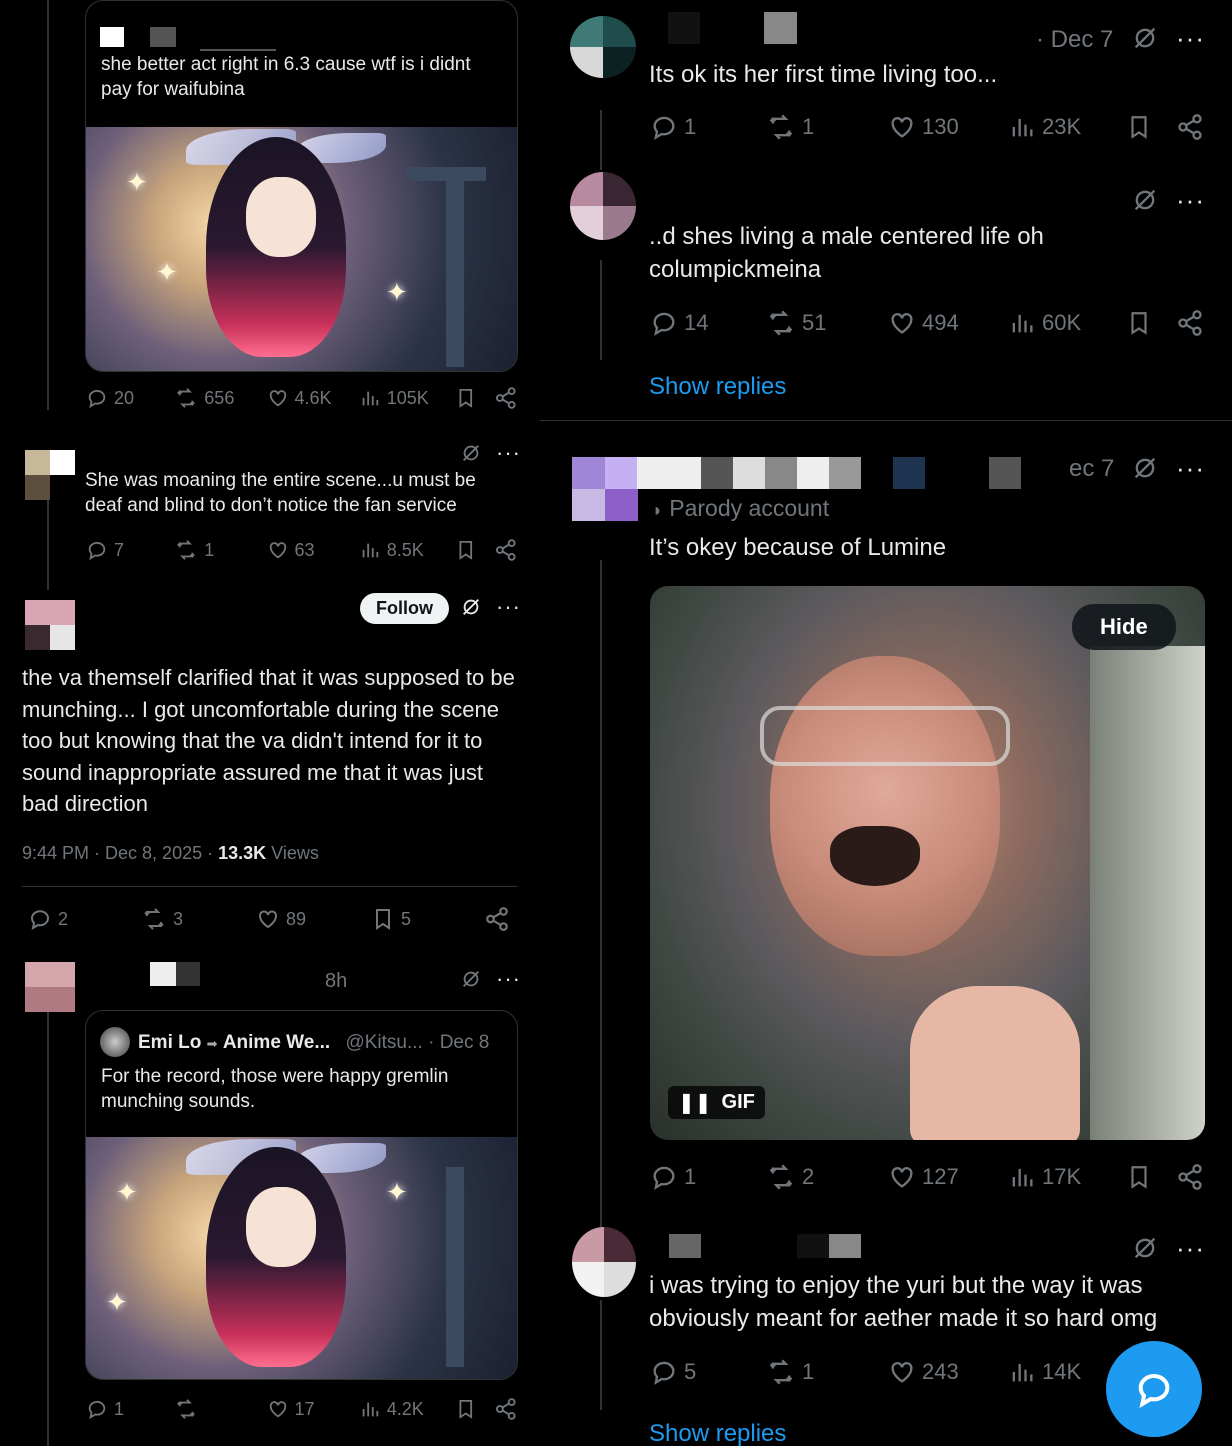 This screenshot has height=1446, width=1232. I want to click on views-button: 23K, so click(1067, 127).